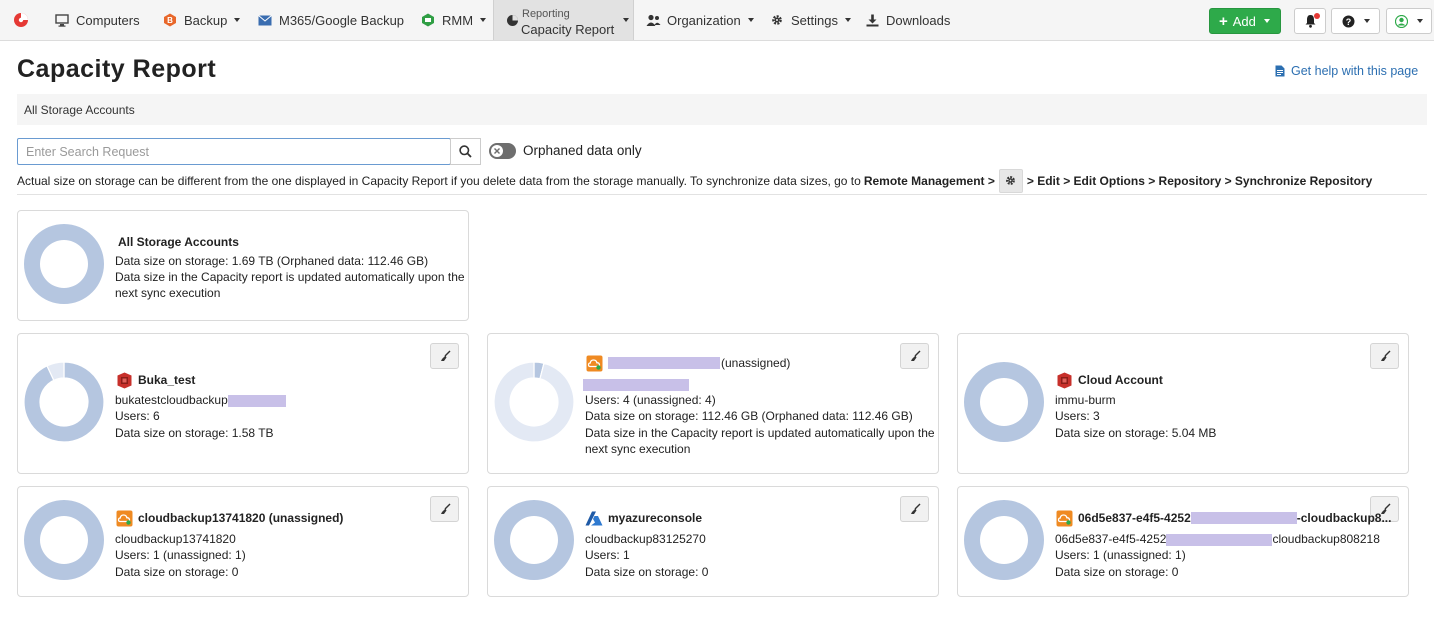 This screenshot has width=1434, height=639. I want to click on nav-organization: Organization, so click(699, 20).